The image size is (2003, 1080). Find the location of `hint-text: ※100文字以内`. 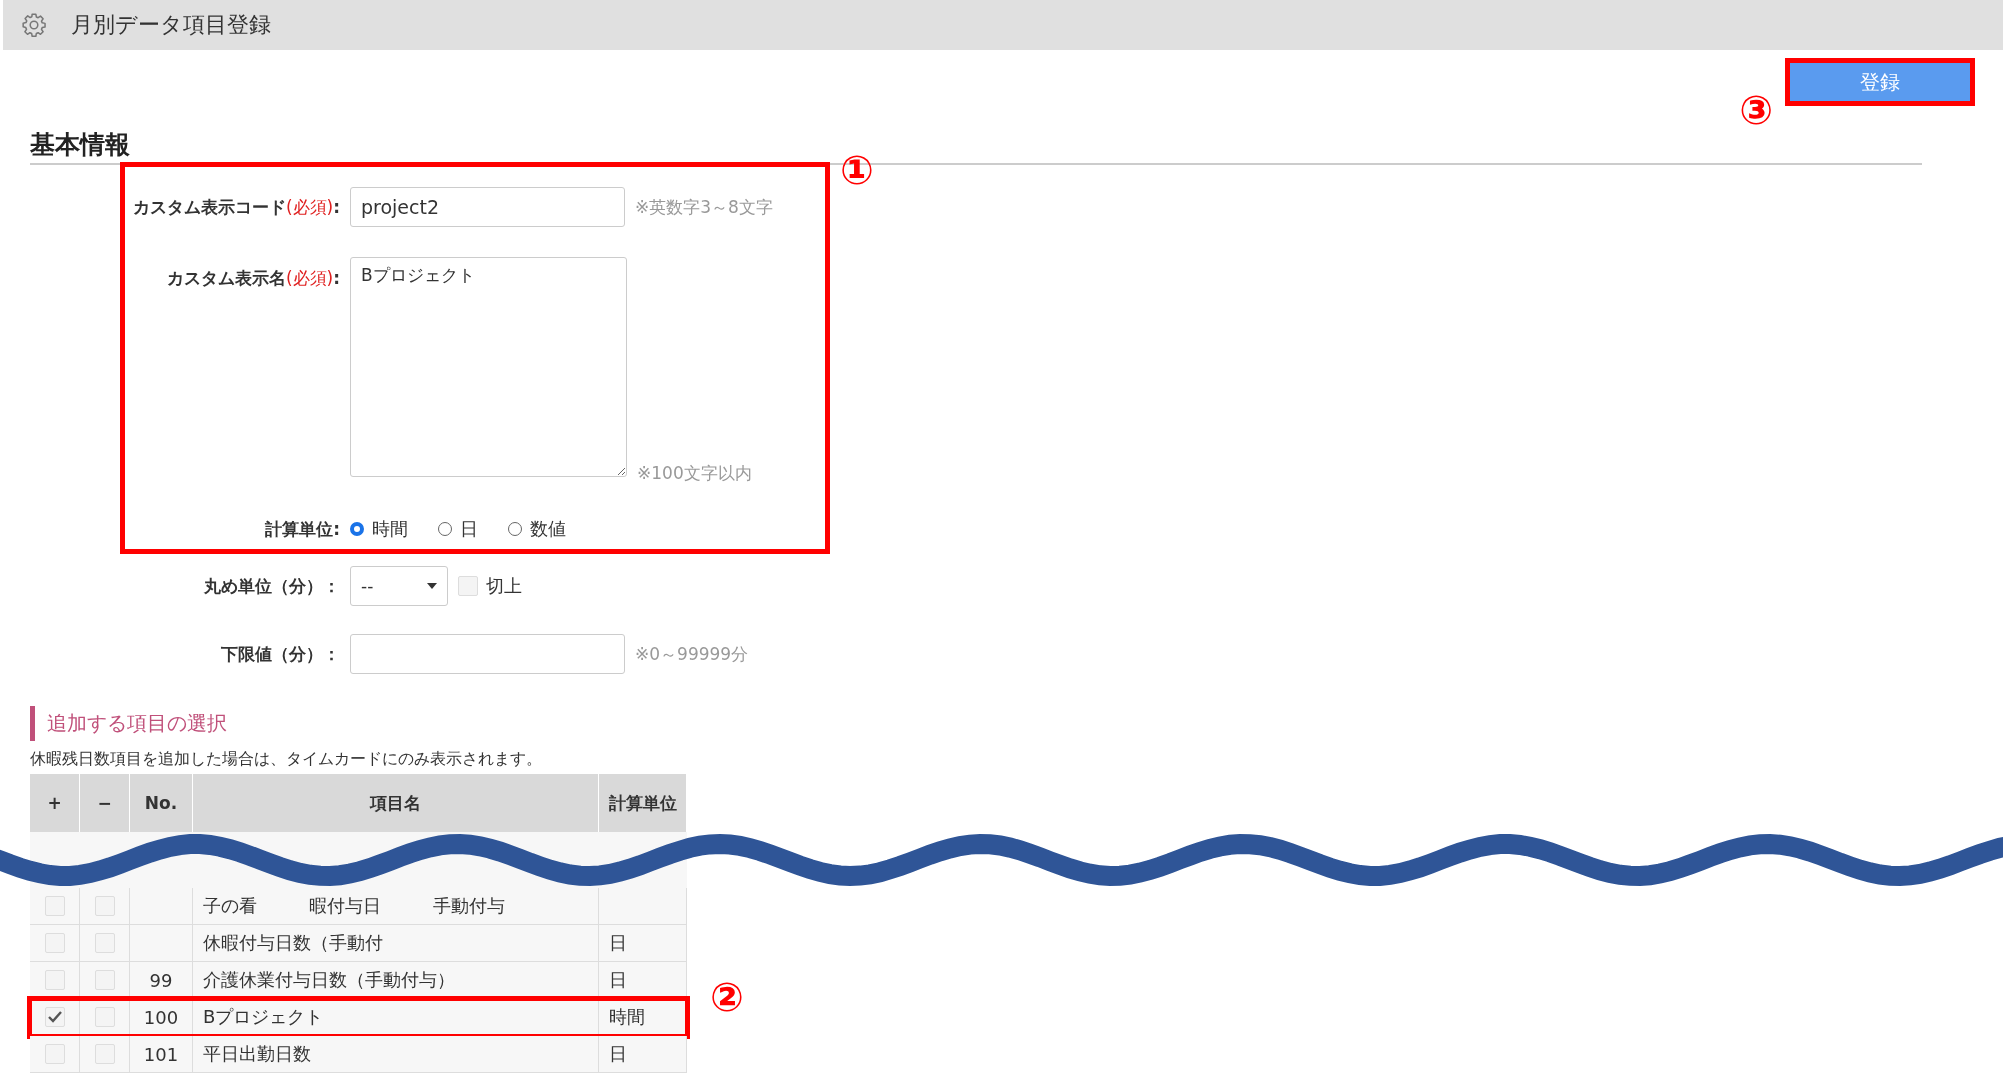

hint-text: ※100文字以内 is located at coordinates (694, 473).